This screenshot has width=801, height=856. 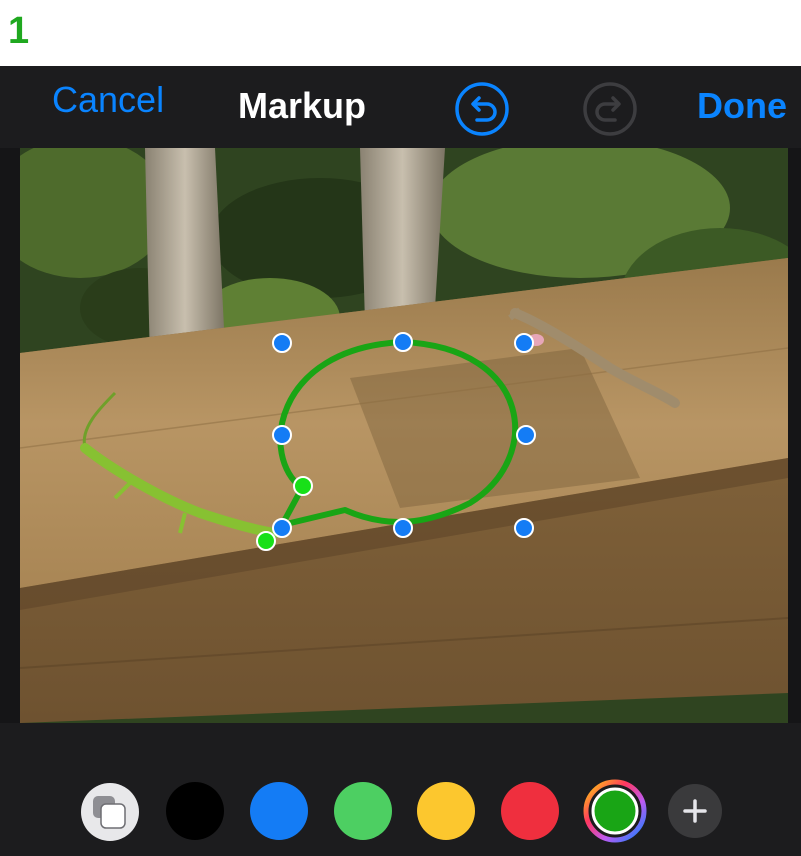 I want to click on done-button: Done, so click(x=742, y=106).